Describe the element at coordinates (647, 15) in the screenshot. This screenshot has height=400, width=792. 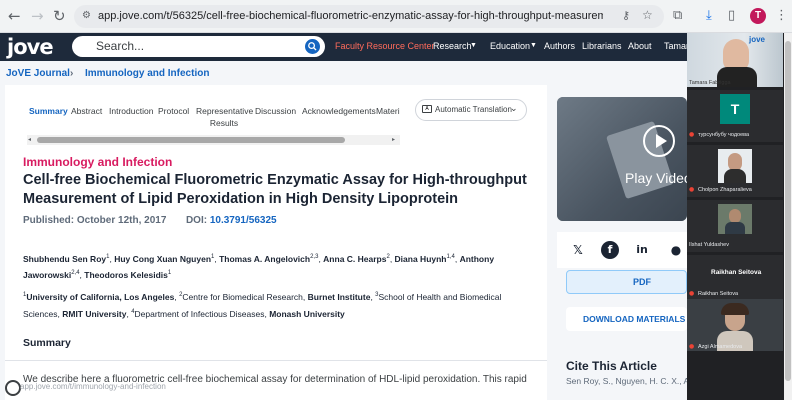
I see `bookmark-star-icon: ☆` at that location.